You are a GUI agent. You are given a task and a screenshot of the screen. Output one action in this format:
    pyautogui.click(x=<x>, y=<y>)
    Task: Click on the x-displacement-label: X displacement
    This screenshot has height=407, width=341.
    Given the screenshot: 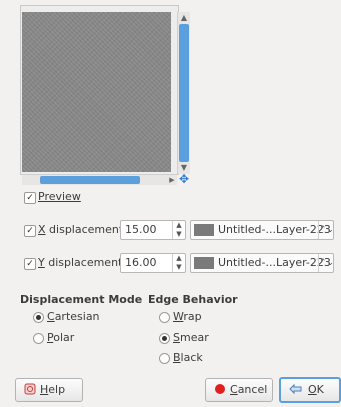 What is the action you would take?
    pyautogui.click(x=80, y=229)
    